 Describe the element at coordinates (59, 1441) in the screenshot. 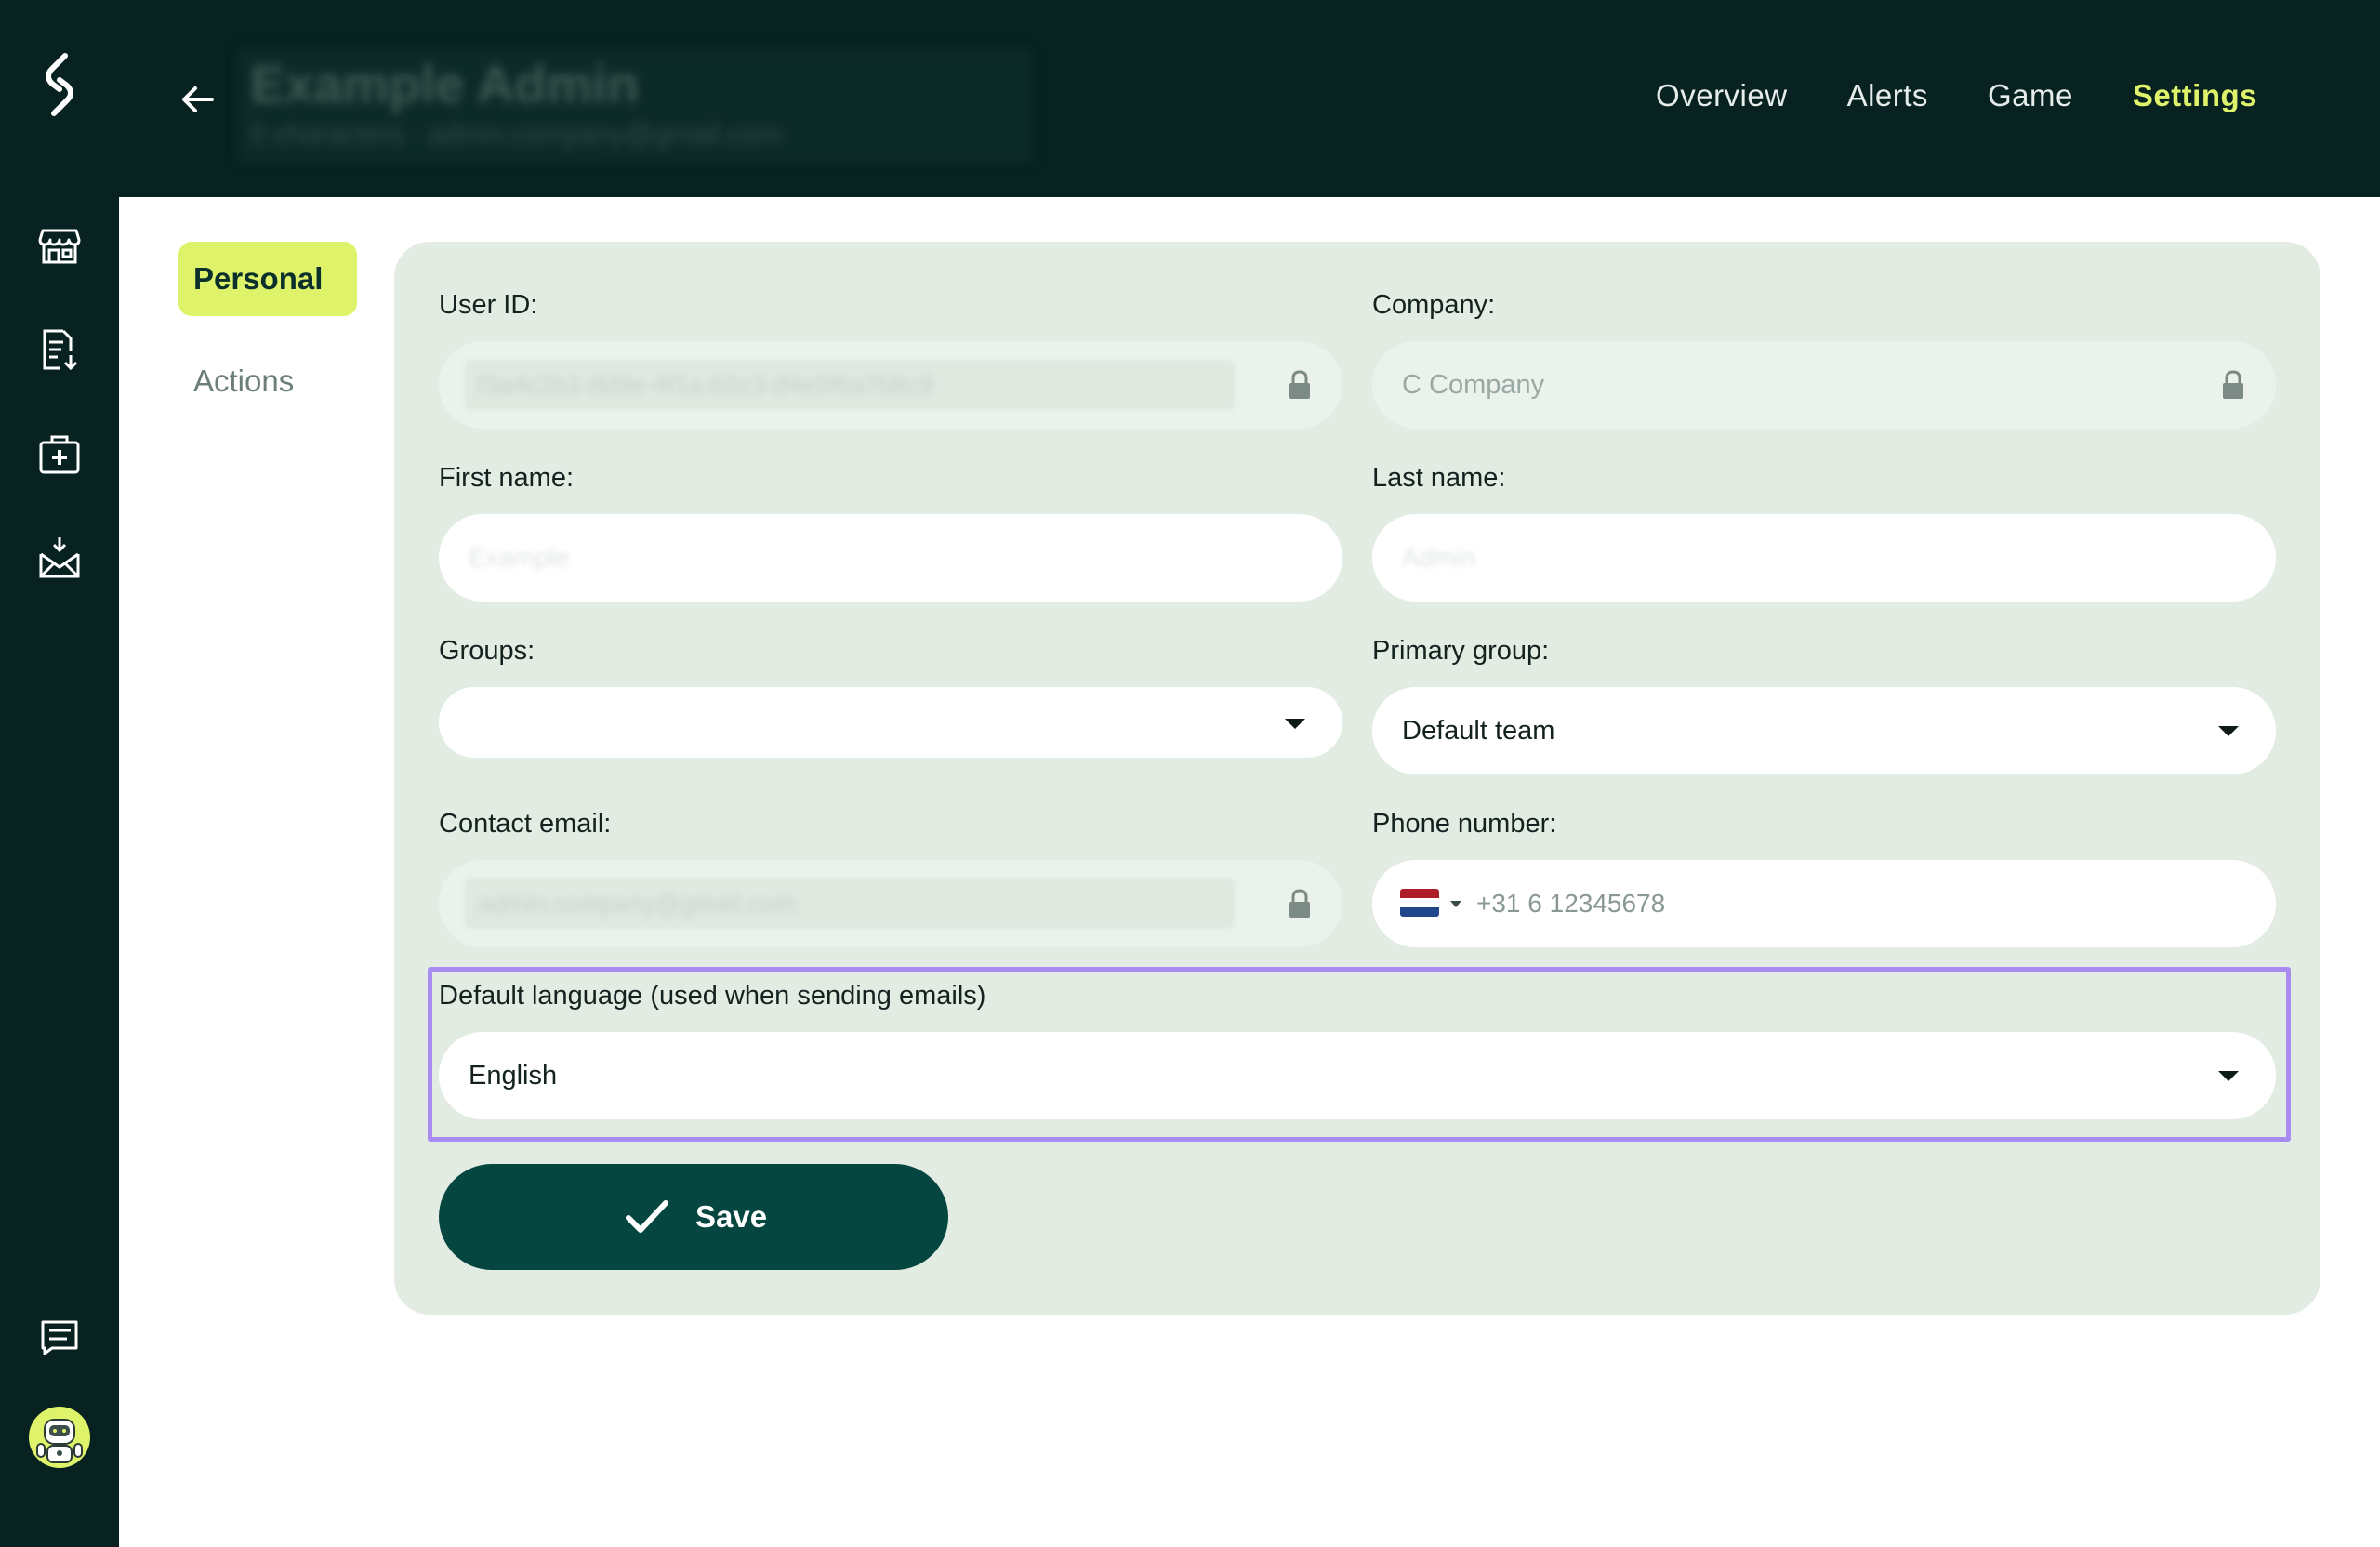

I see `robot-avatar-icon` at that location.